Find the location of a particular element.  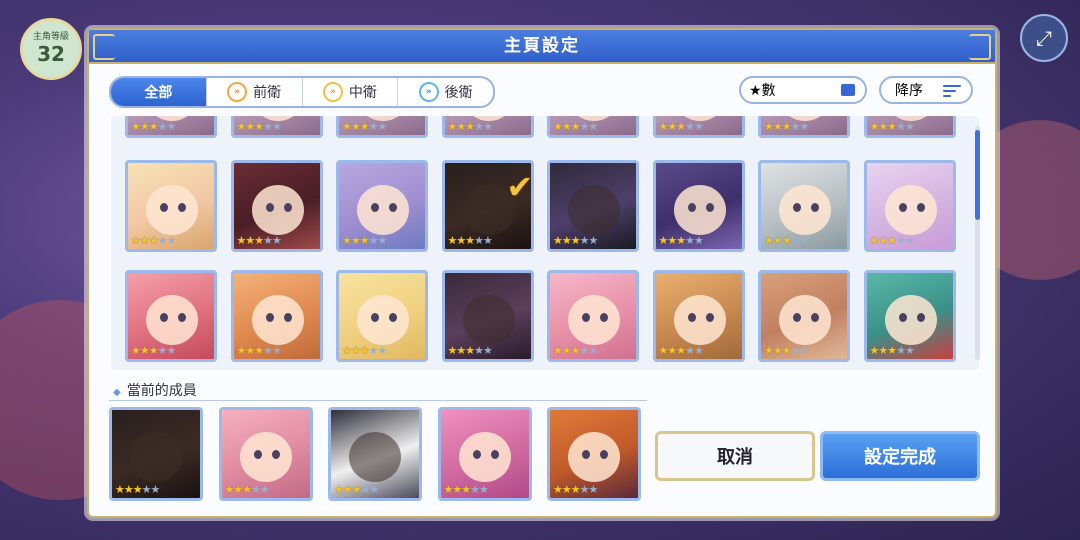

sort-icon is located at coordinates (952, 92).